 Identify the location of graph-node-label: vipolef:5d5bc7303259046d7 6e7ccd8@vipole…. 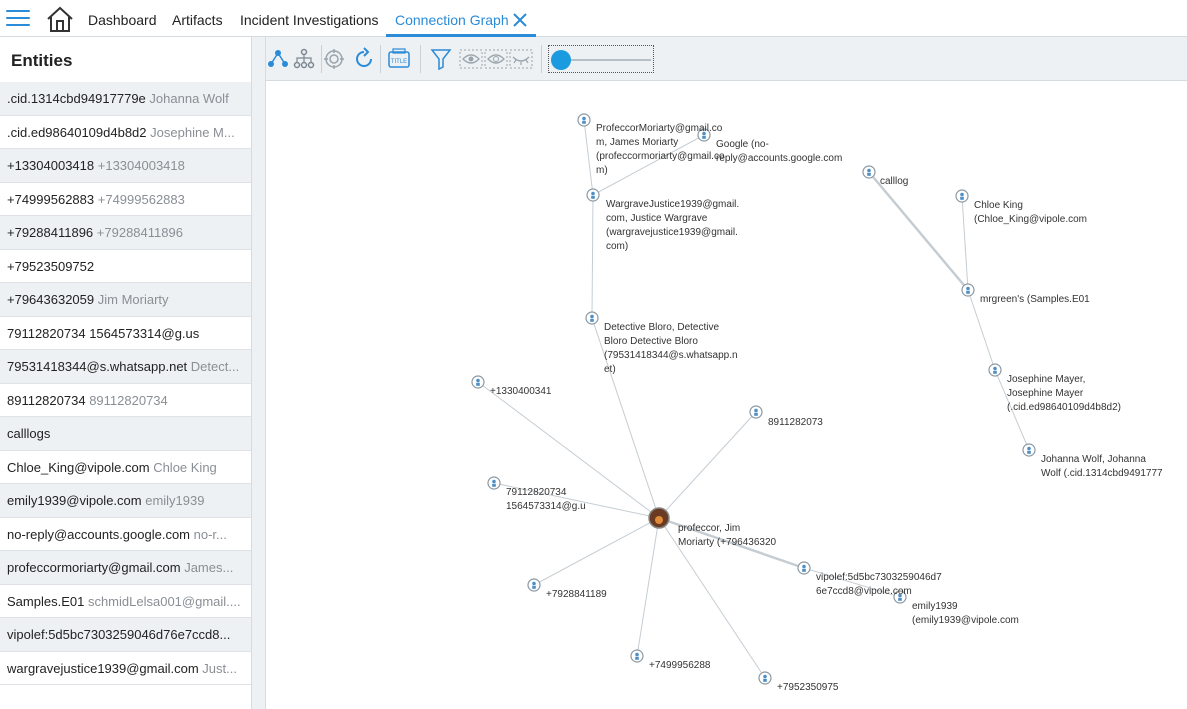
(879, 584).